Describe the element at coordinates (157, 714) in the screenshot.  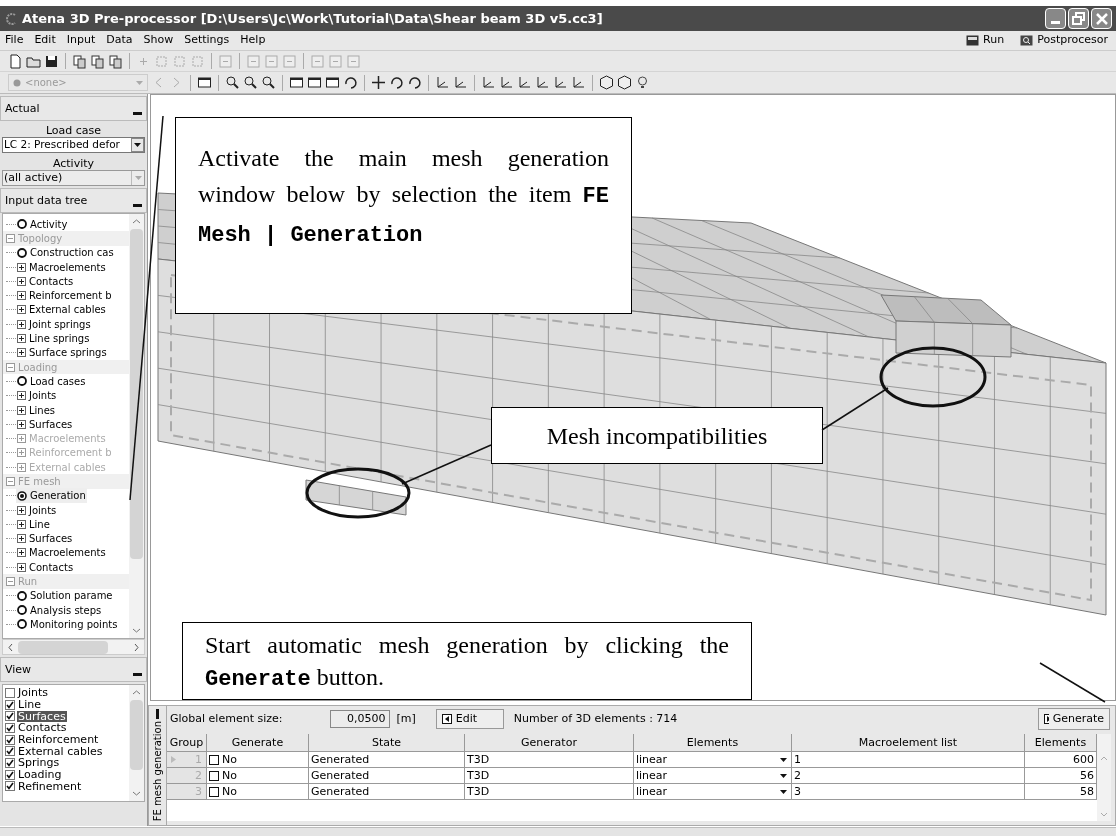
I see `panel-grip-icon` at that location.